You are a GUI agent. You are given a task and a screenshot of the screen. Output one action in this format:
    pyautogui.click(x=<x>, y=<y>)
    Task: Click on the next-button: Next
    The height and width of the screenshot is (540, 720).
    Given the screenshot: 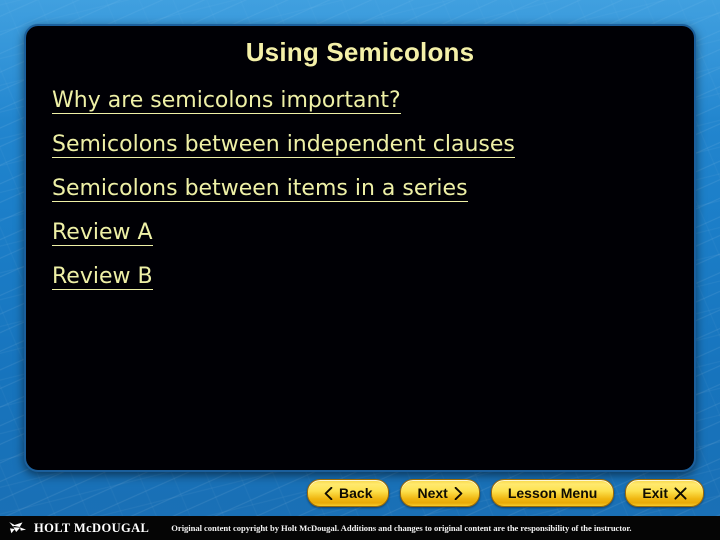 What is the action you would take?
    pyautogui.click(x=440, y=493)
    